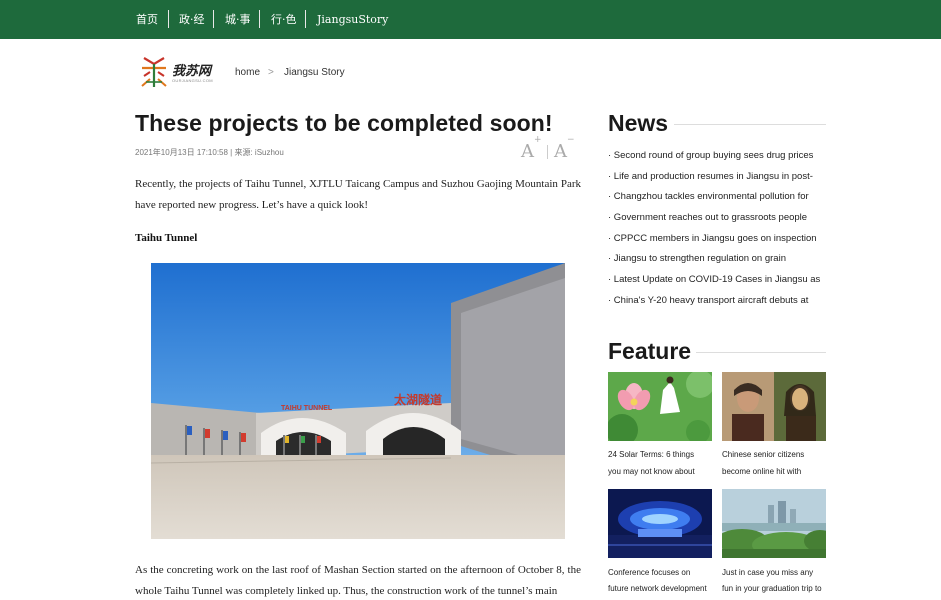 Image resolution: width=941 pixels, height=600 pixels. I want to click on feature-thumbnail-senior-citizens, so click(774, 406).